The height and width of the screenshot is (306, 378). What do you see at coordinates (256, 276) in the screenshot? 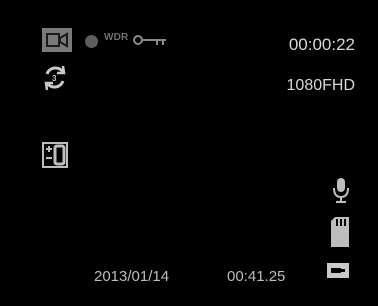
I see `time-label: 00:41.25` at bounding box center [256, 276].